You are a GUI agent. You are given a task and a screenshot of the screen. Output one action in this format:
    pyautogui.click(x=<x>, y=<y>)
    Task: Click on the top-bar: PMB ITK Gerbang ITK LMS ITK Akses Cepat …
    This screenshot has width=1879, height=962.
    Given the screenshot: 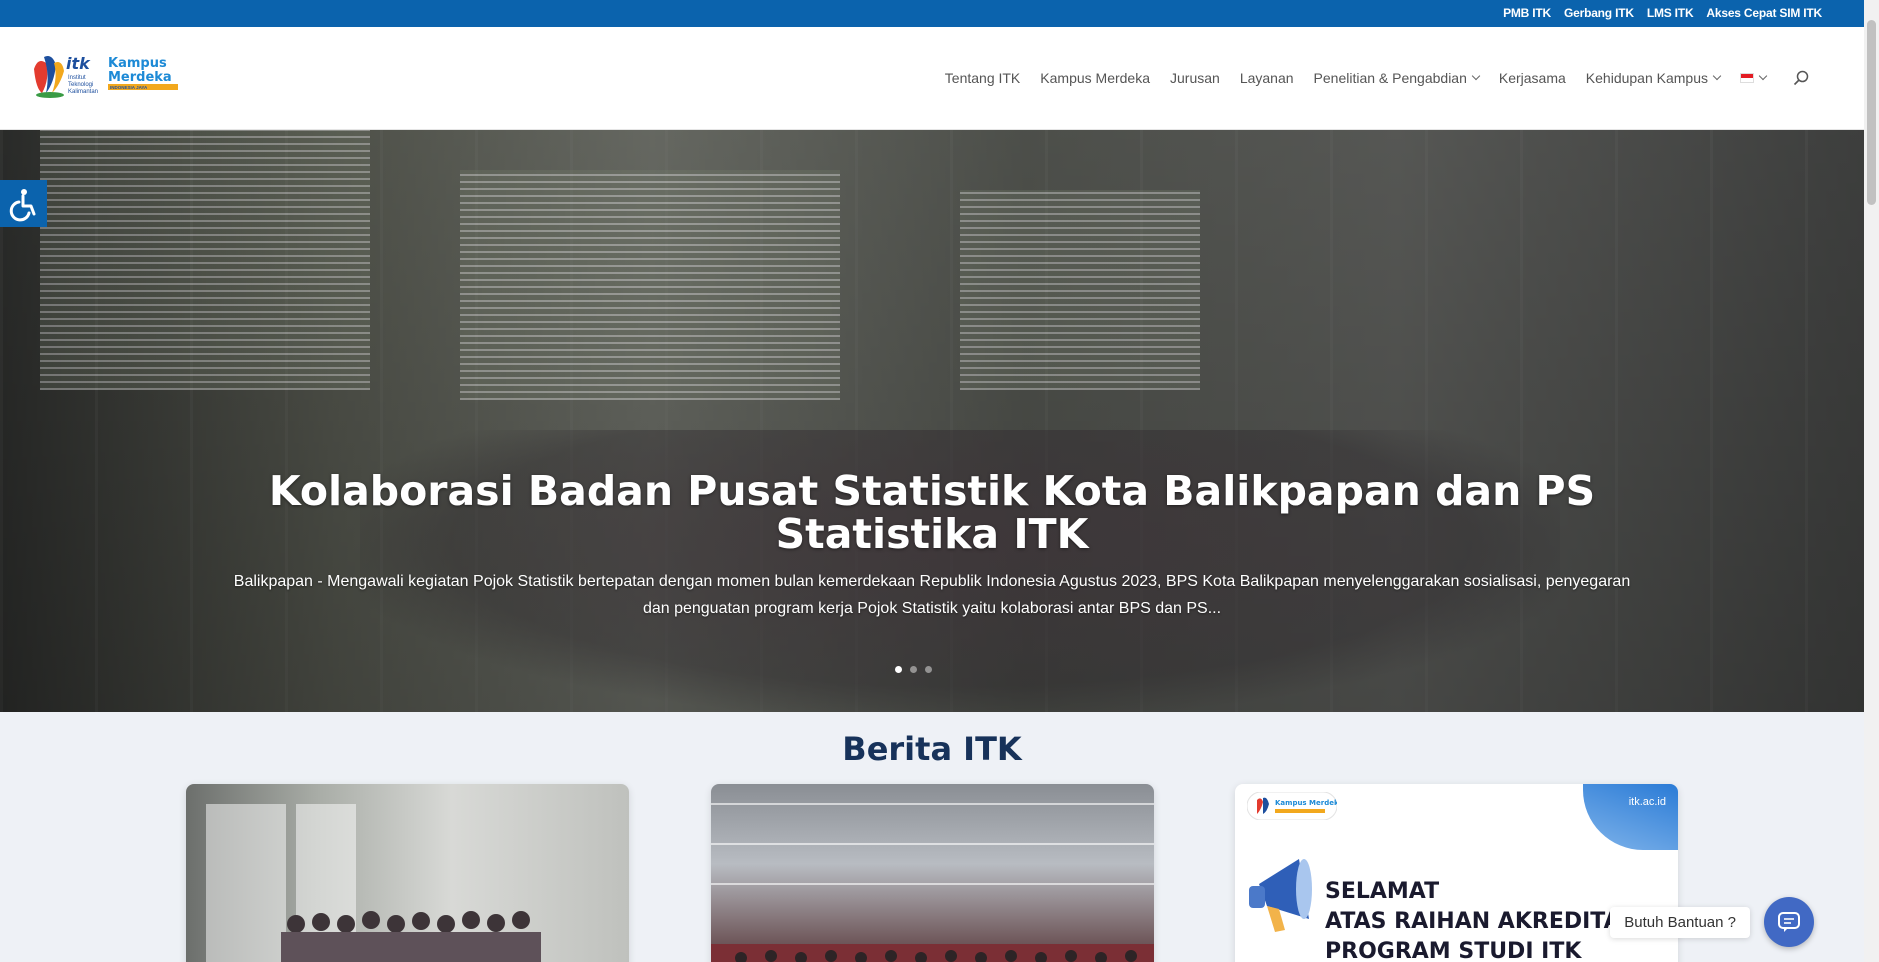 What is the action you would take?
    pyautogui.click(x=932, y=13)
    